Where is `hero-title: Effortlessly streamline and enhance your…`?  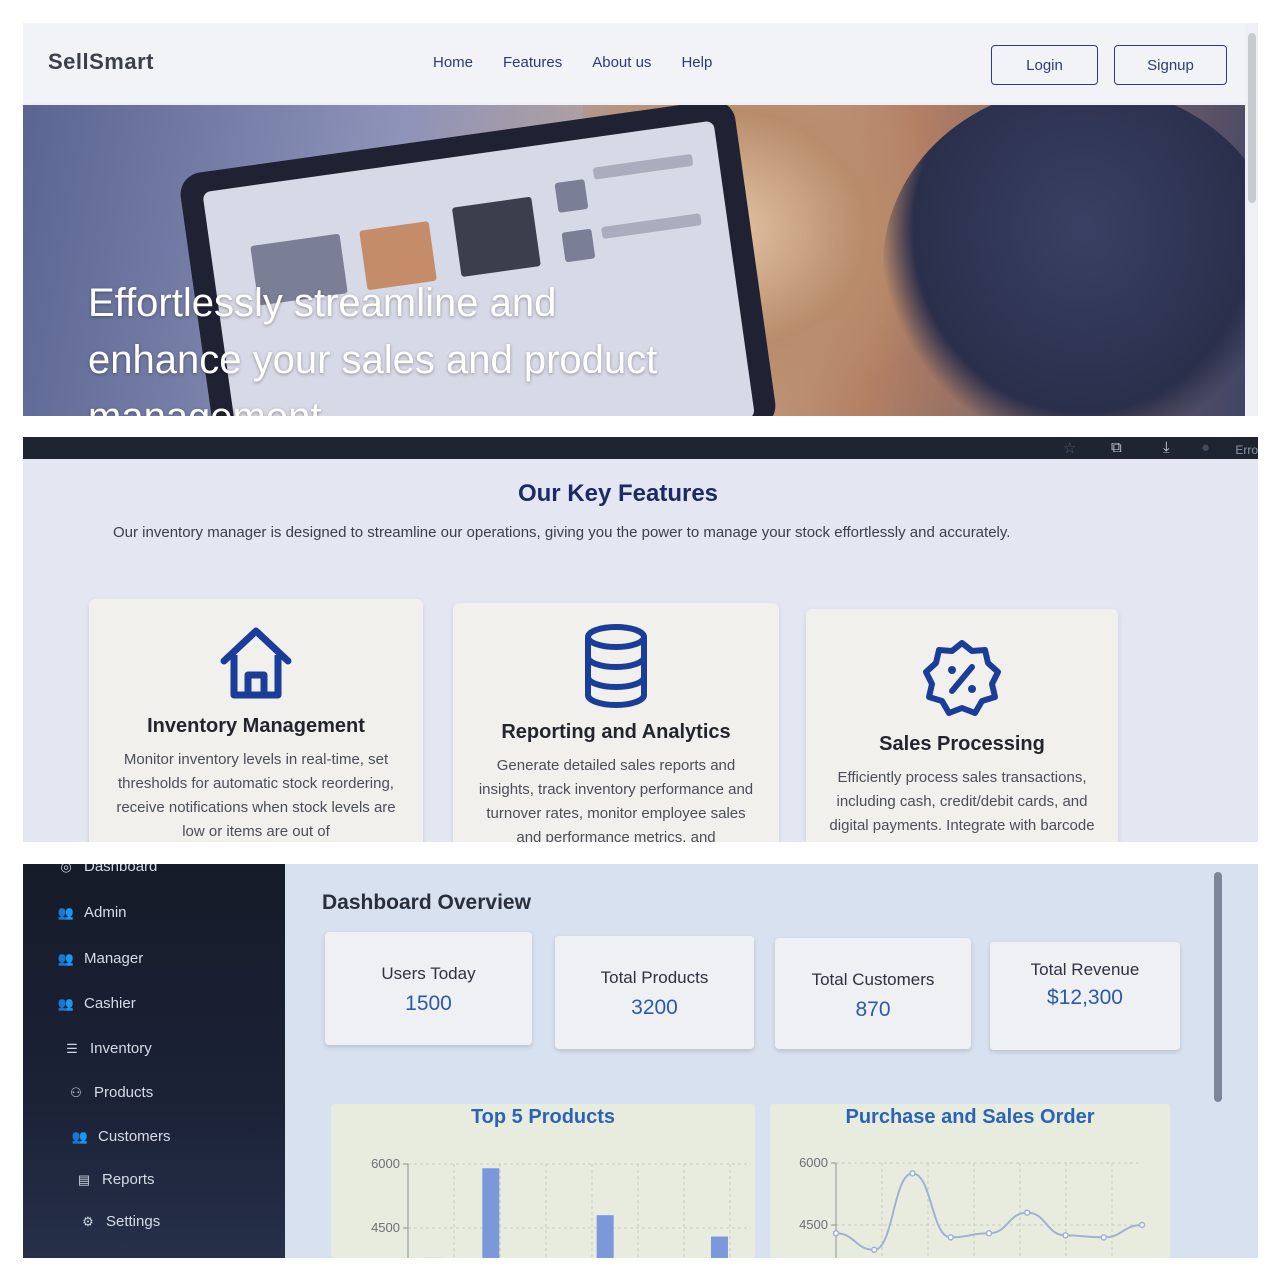
hero-title: Effortlessly streamline and enhance your… is located at coordinates (373, 348).